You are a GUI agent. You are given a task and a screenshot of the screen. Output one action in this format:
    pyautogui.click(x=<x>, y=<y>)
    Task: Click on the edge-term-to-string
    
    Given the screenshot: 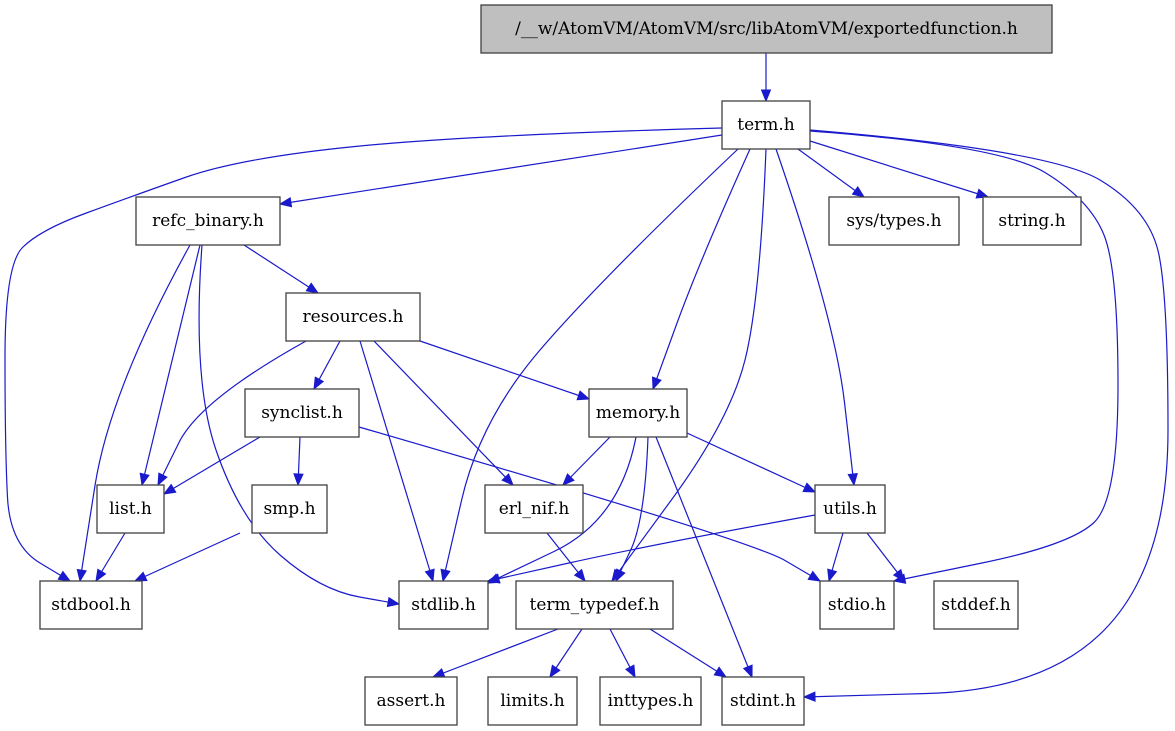 What is the action you would take?
    pyautogui.click(x=899, y=169)
    